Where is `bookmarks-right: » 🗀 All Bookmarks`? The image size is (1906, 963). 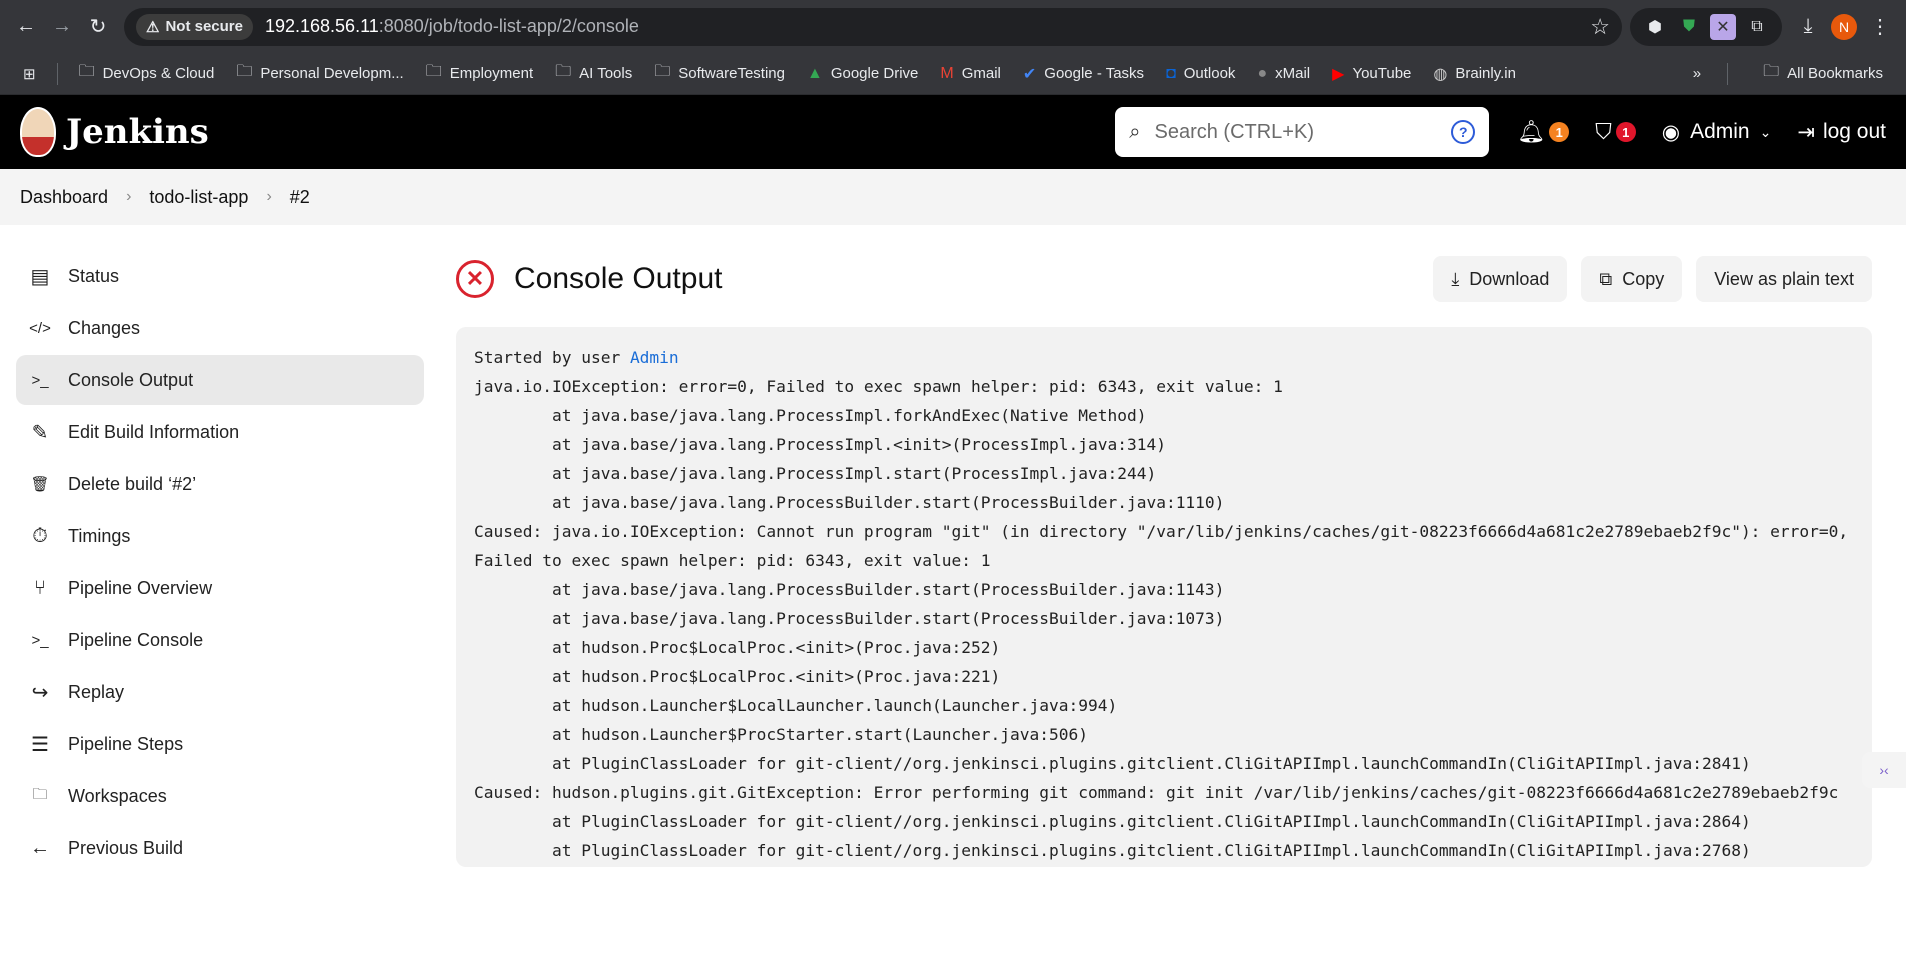
bookmarks-right: » 🗀 All Bookmarks is located at coordinates (1792, 74).